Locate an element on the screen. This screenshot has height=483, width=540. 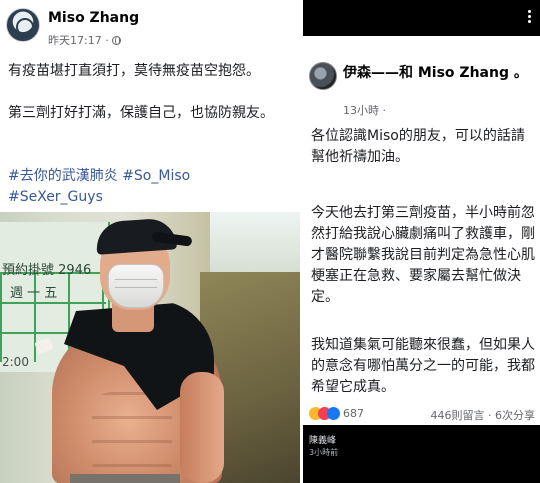
more-options-icon is located at coordinates (530, 17).